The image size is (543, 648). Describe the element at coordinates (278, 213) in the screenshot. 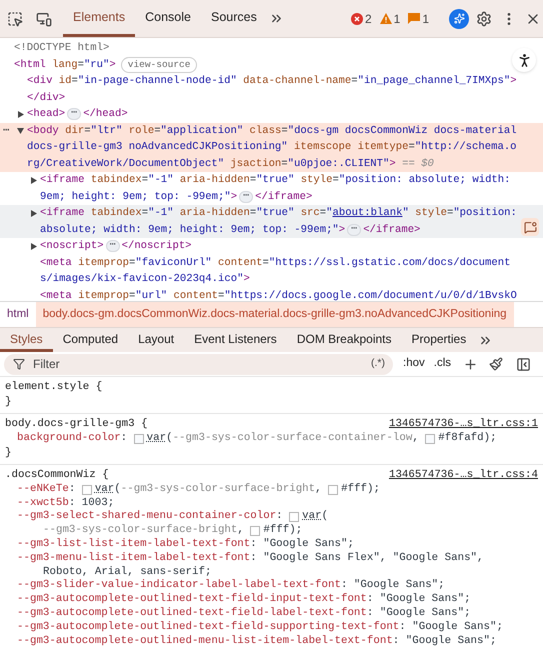

I see `code-text: <iframe tabindex="-1" aria-hidden="true" src="about:blank" style="position:` at that location.